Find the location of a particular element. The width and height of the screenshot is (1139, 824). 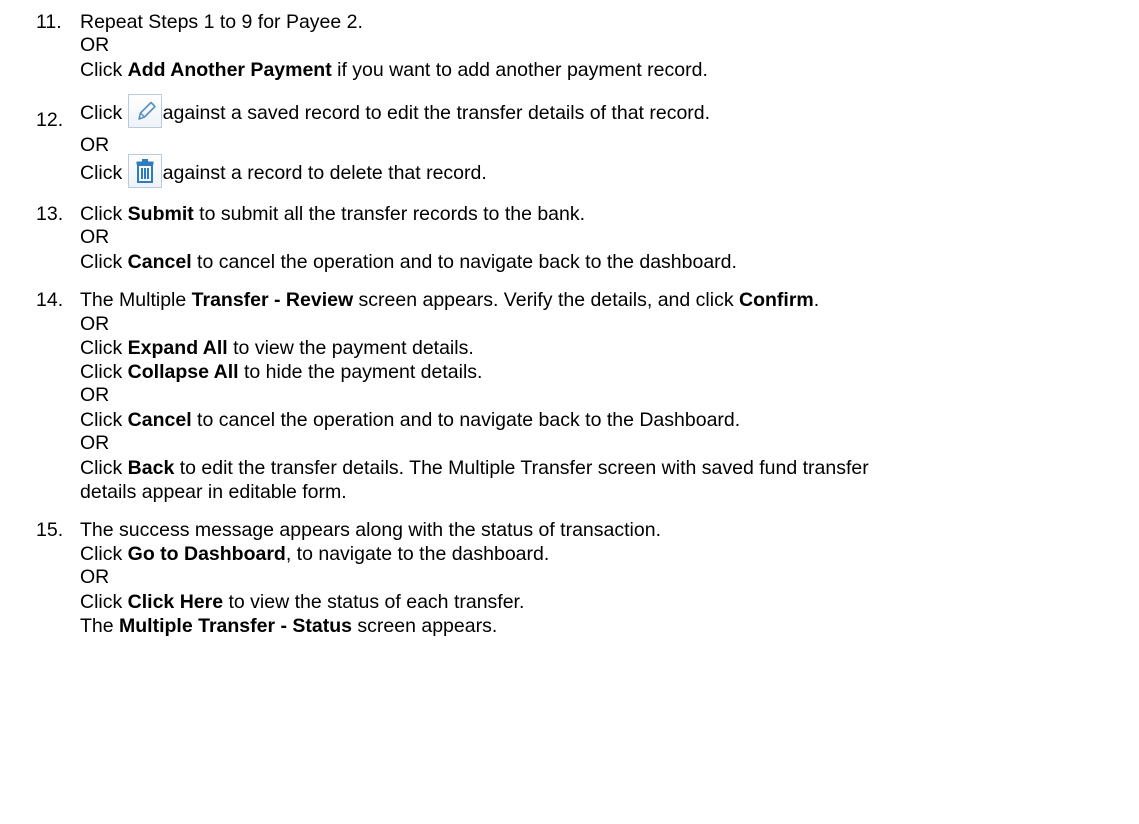

trash-delete-icon is located at coordinates (144, 171).